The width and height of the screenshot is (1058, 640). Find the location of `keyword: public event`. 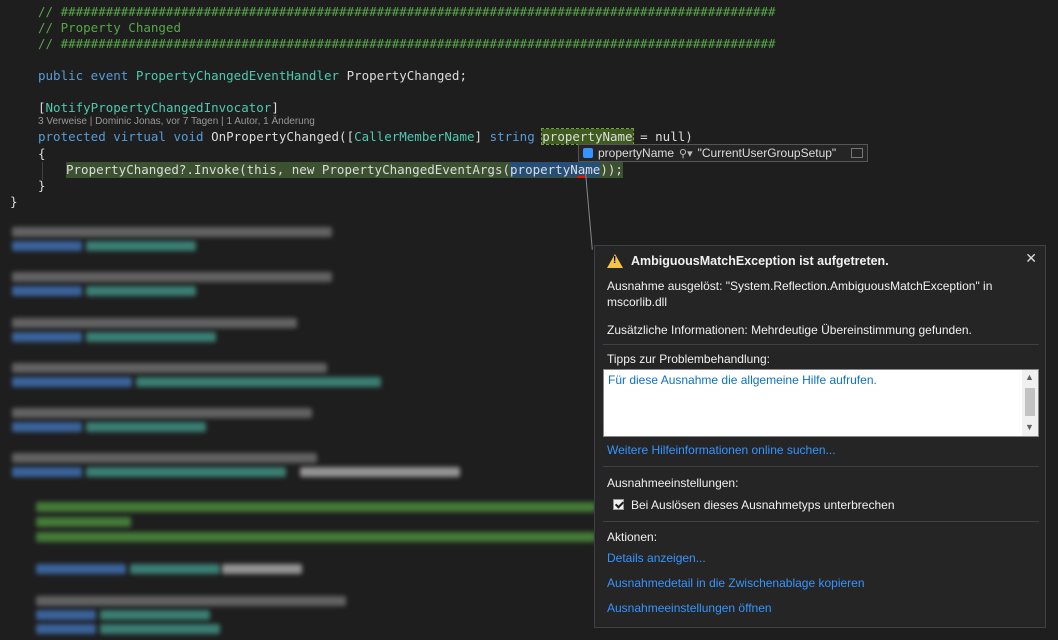

keyword: public event is located at coordinates (83, 75).